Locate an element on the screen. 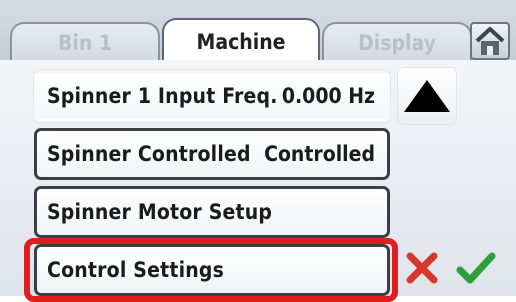  confirm-button is located at coordinates (476, 268).